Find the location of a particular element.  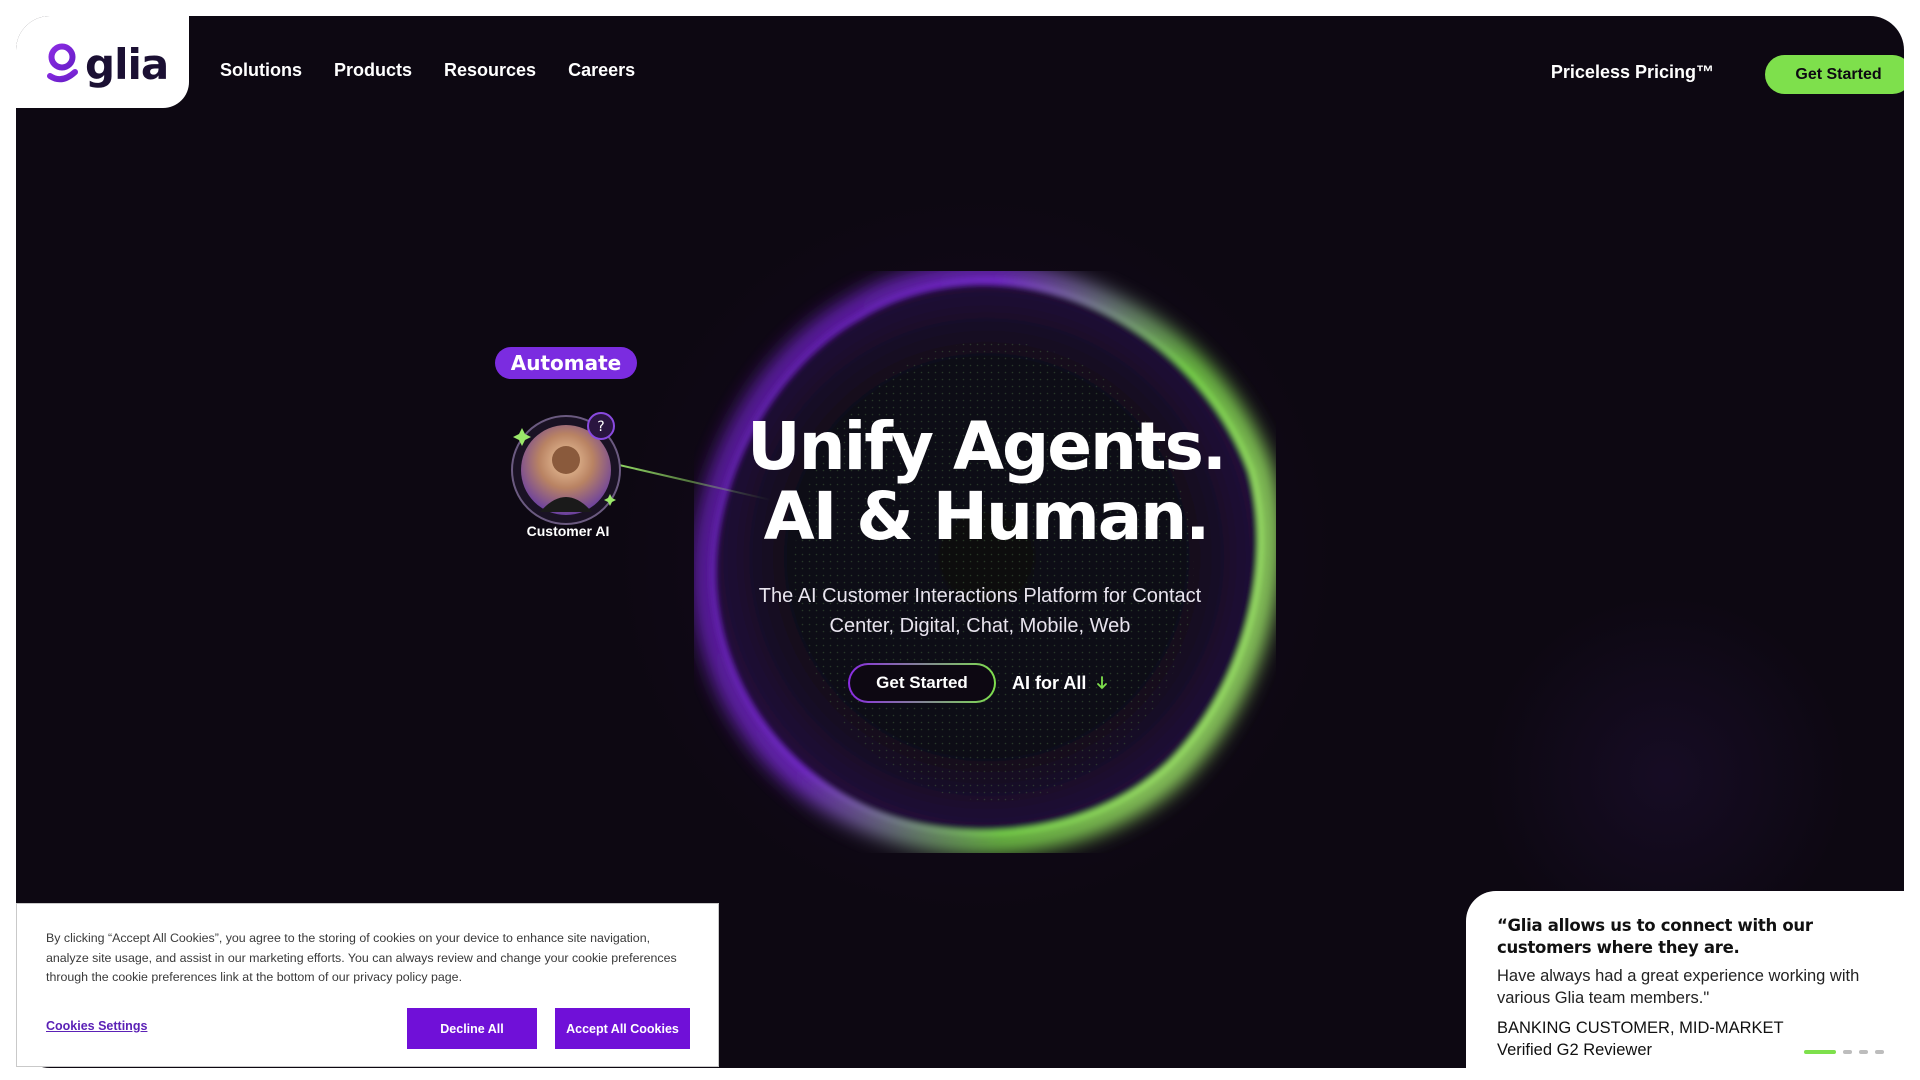

nav-get-started-button: Get Started is located at coordinates (1834, 74).